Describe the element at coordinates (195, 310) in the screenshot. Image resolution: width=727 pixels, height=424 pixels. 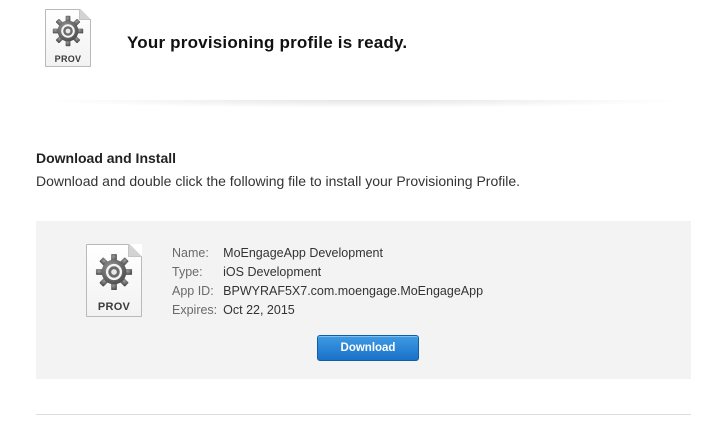
I see `detail-label: Expires:` at that location.